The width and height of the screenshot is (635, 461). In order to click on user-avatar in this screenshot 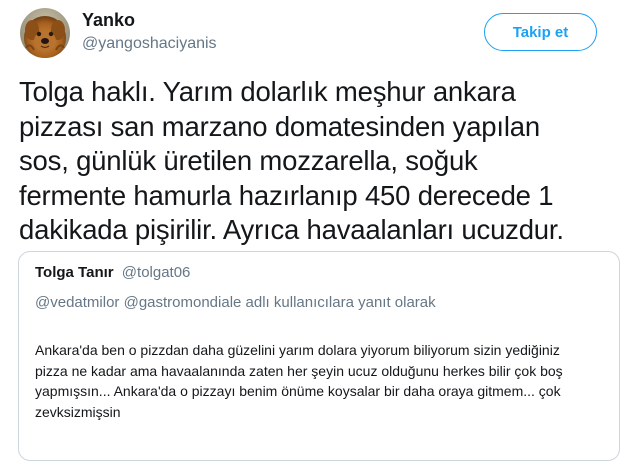, I will do `click(45, 33)`.